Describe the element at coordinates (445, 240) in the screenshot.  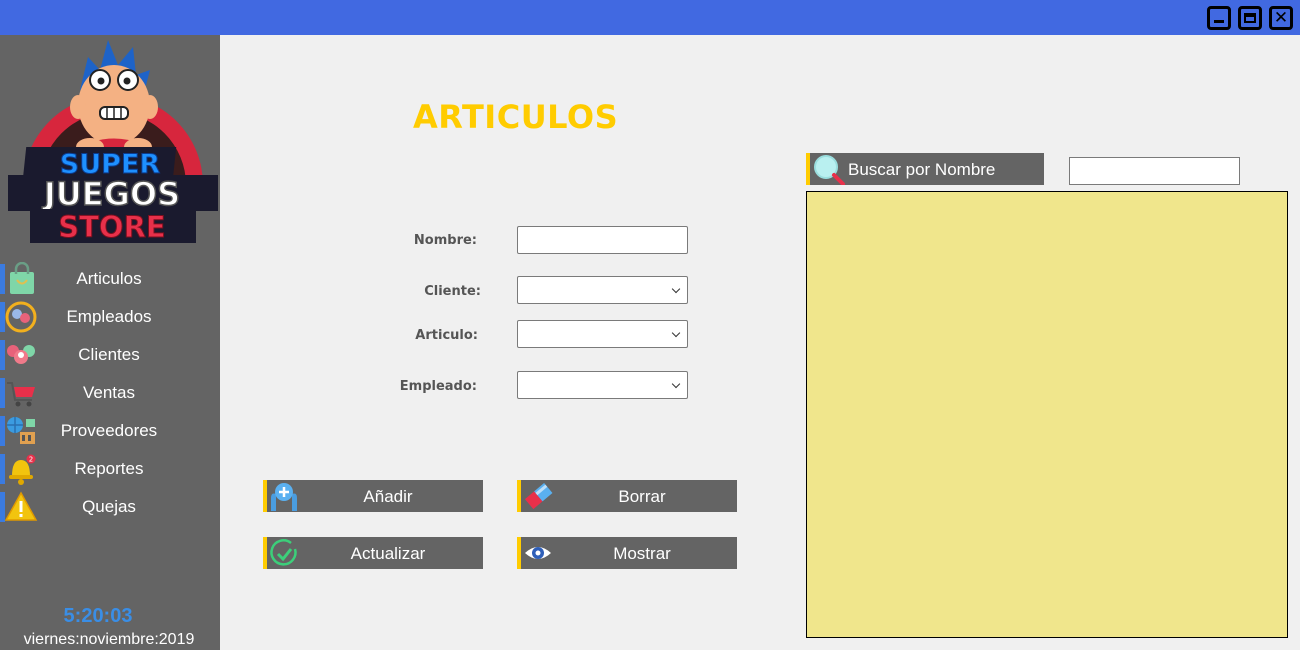
I see `nombre-label: Nombre:` at that location.